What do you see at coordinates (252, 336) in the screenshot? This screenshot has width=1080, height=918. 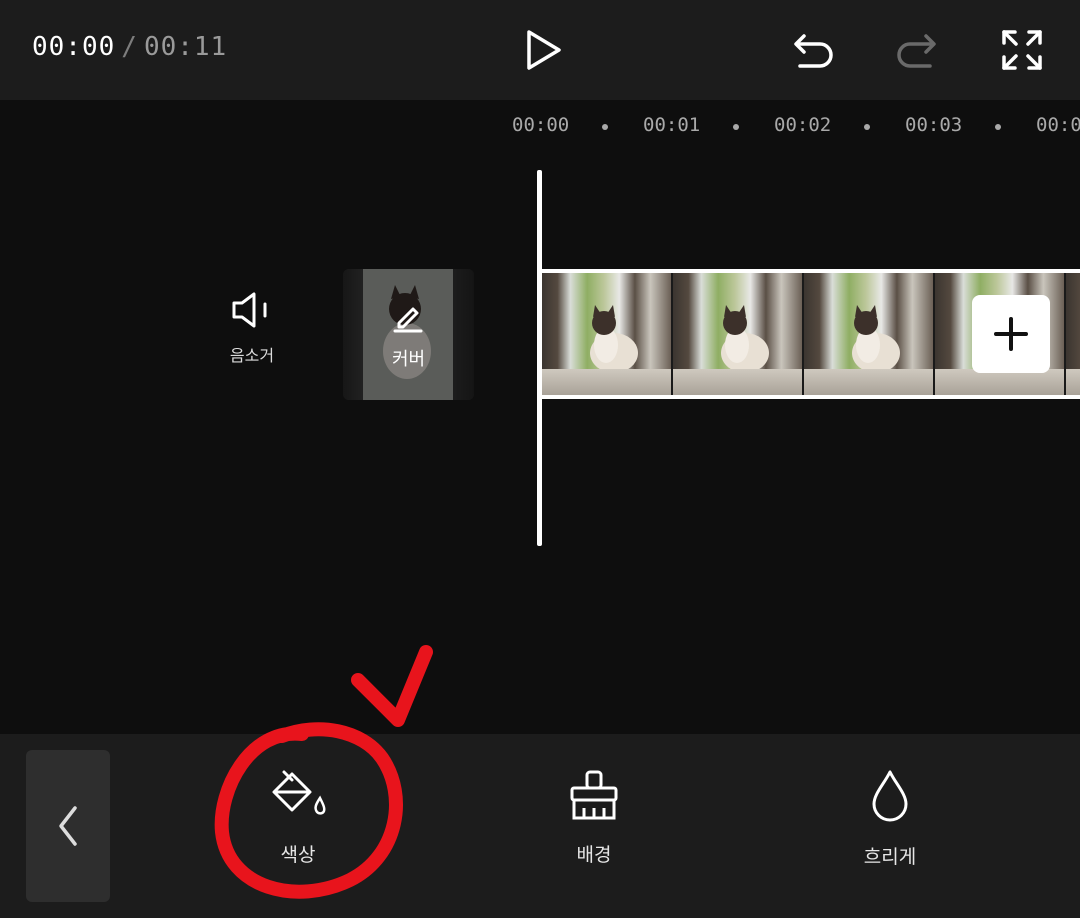 I see `mute-button: 음소거` at bounding box center [252, 336].